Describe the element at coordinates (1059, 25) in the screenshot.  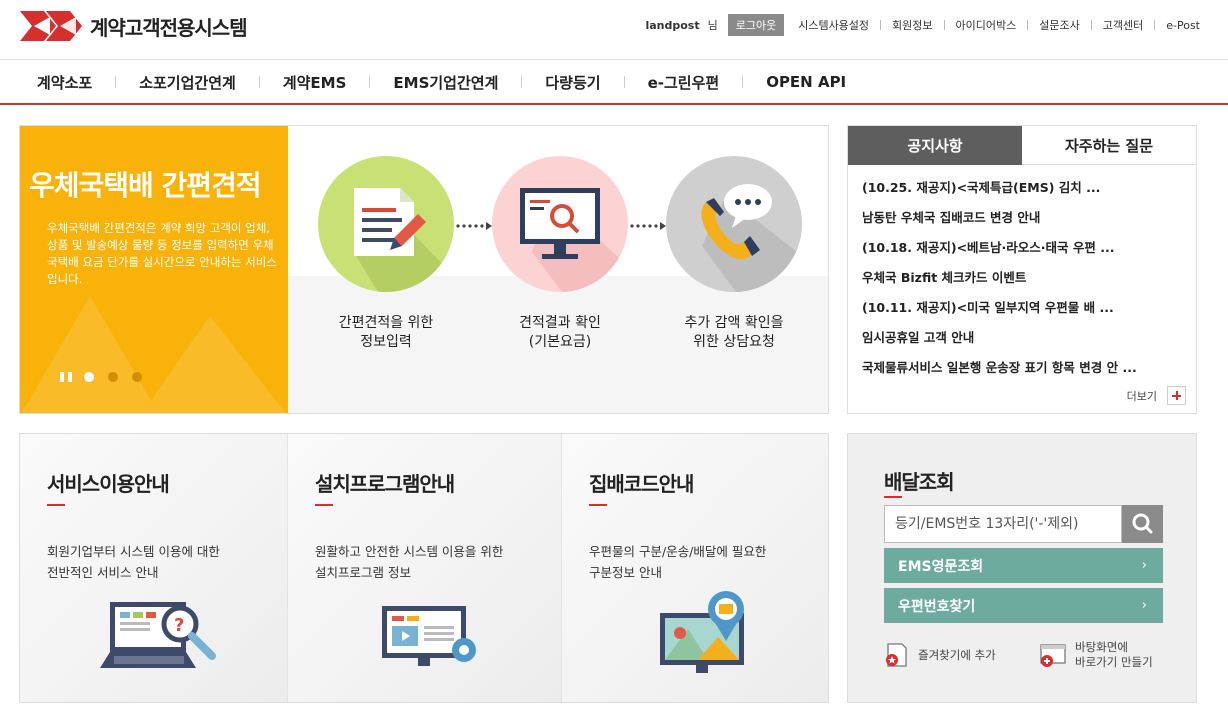
I see `util-link-survey: 설문조사` at that location.